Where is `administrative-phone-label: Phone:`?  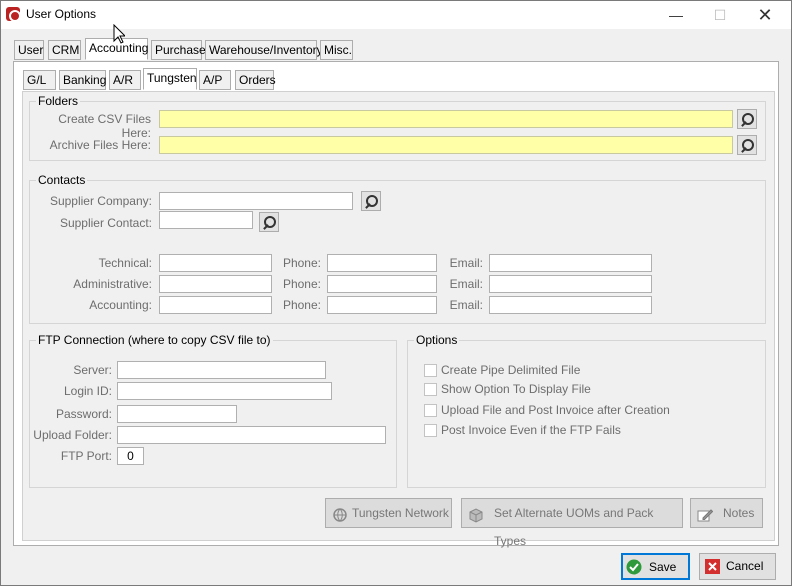
administrative-phone-label: Phone: is located at coordinates (301, 284).